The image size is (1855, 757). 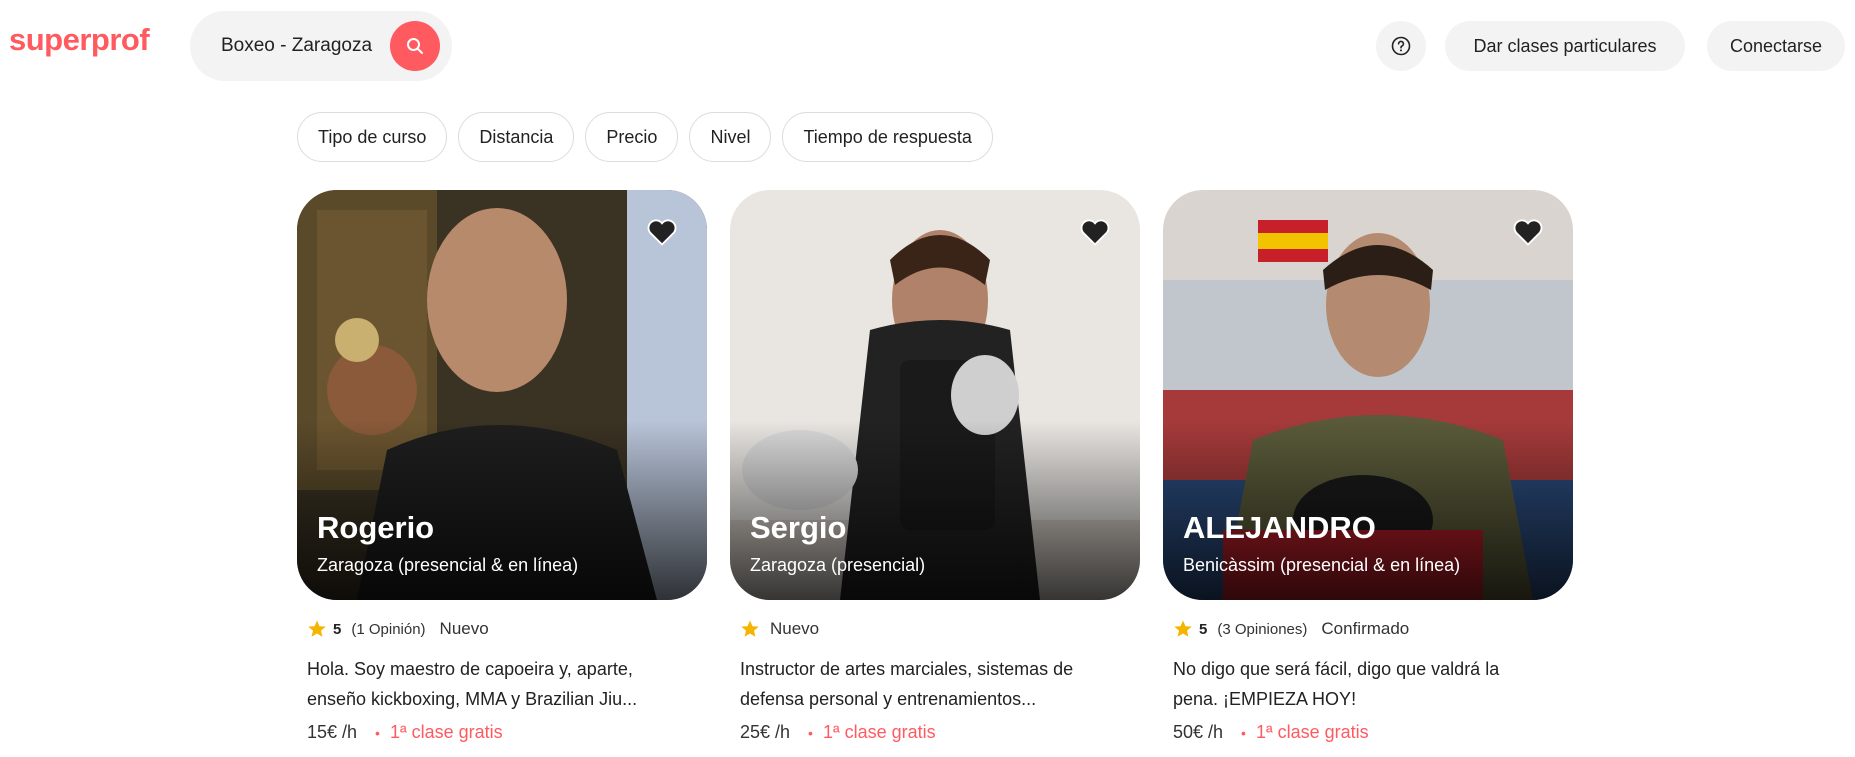 I want to click on tutor-name: ALEJANDRO, so click(x=1279, y=527).